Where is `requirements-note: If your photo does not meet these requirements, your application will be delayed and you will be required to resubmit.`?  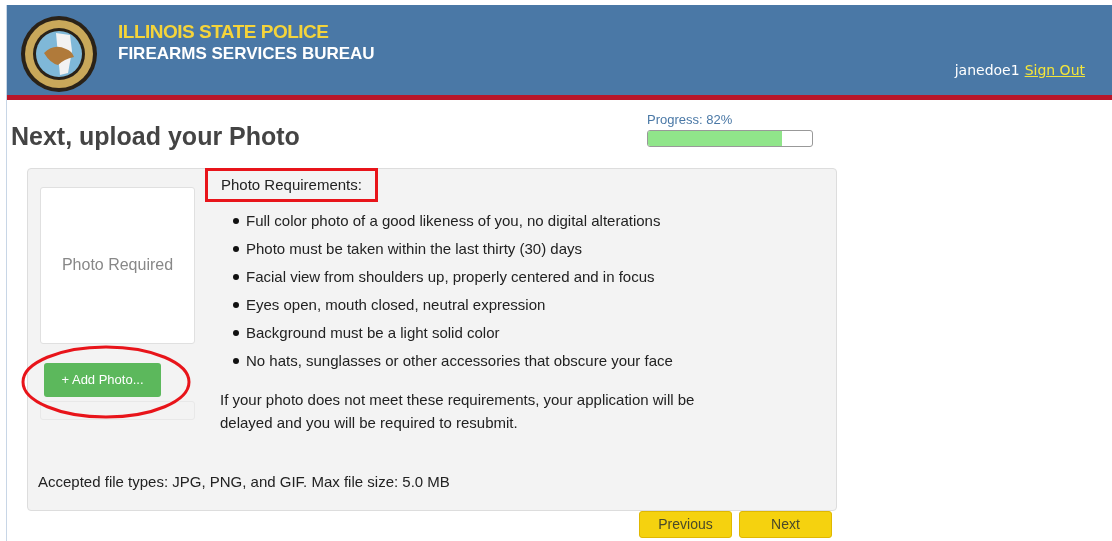
requirements-note: If your photo does not meet these requirements, your application will be delayed and you will be required to resubmit. is located at coordinates (458, 411).